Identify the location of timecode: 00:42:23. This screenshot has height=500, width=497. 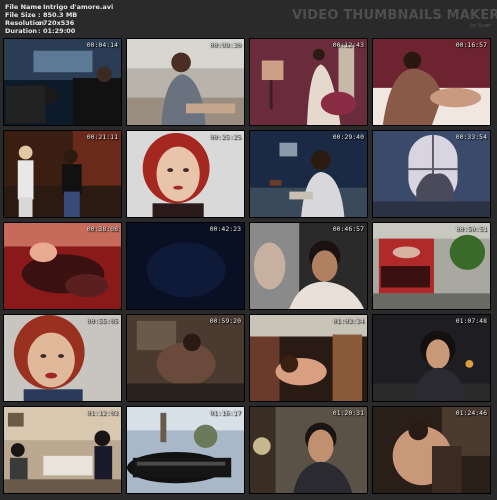
(225, 229).